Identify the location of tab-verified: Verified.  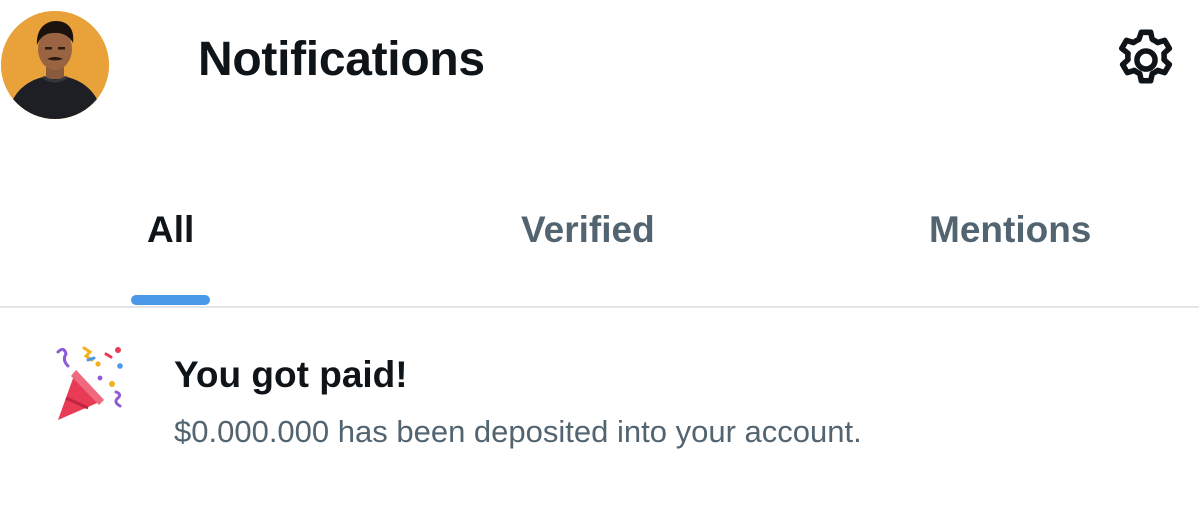
(595, 246).